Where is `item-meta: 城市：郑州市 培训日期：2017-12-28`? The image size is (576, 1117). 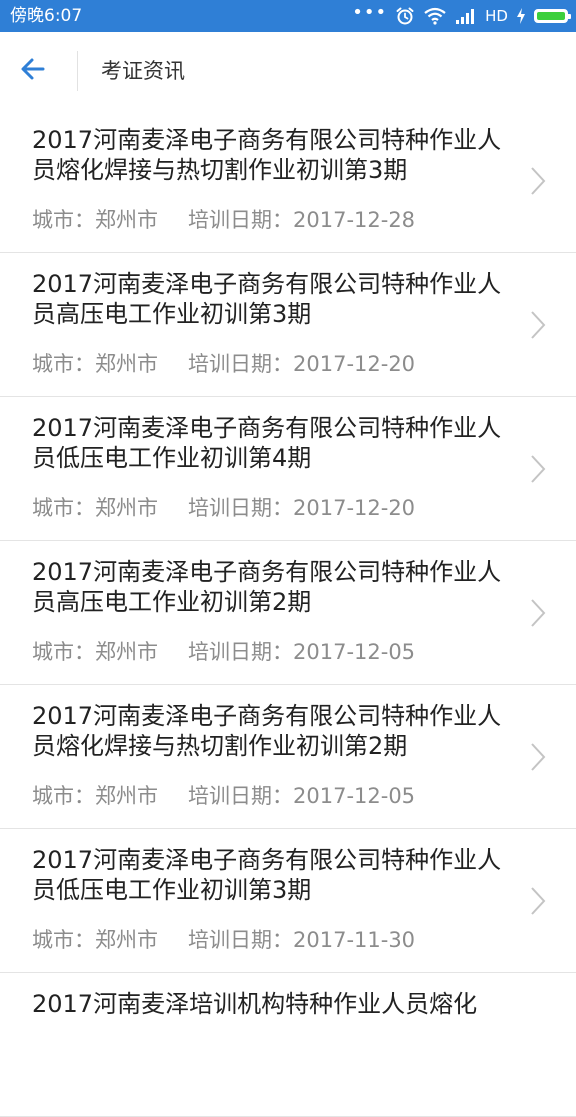
item-meta: 城市：郑州市 培训日期：2017-12-28 is located at coordinates (223, 220).